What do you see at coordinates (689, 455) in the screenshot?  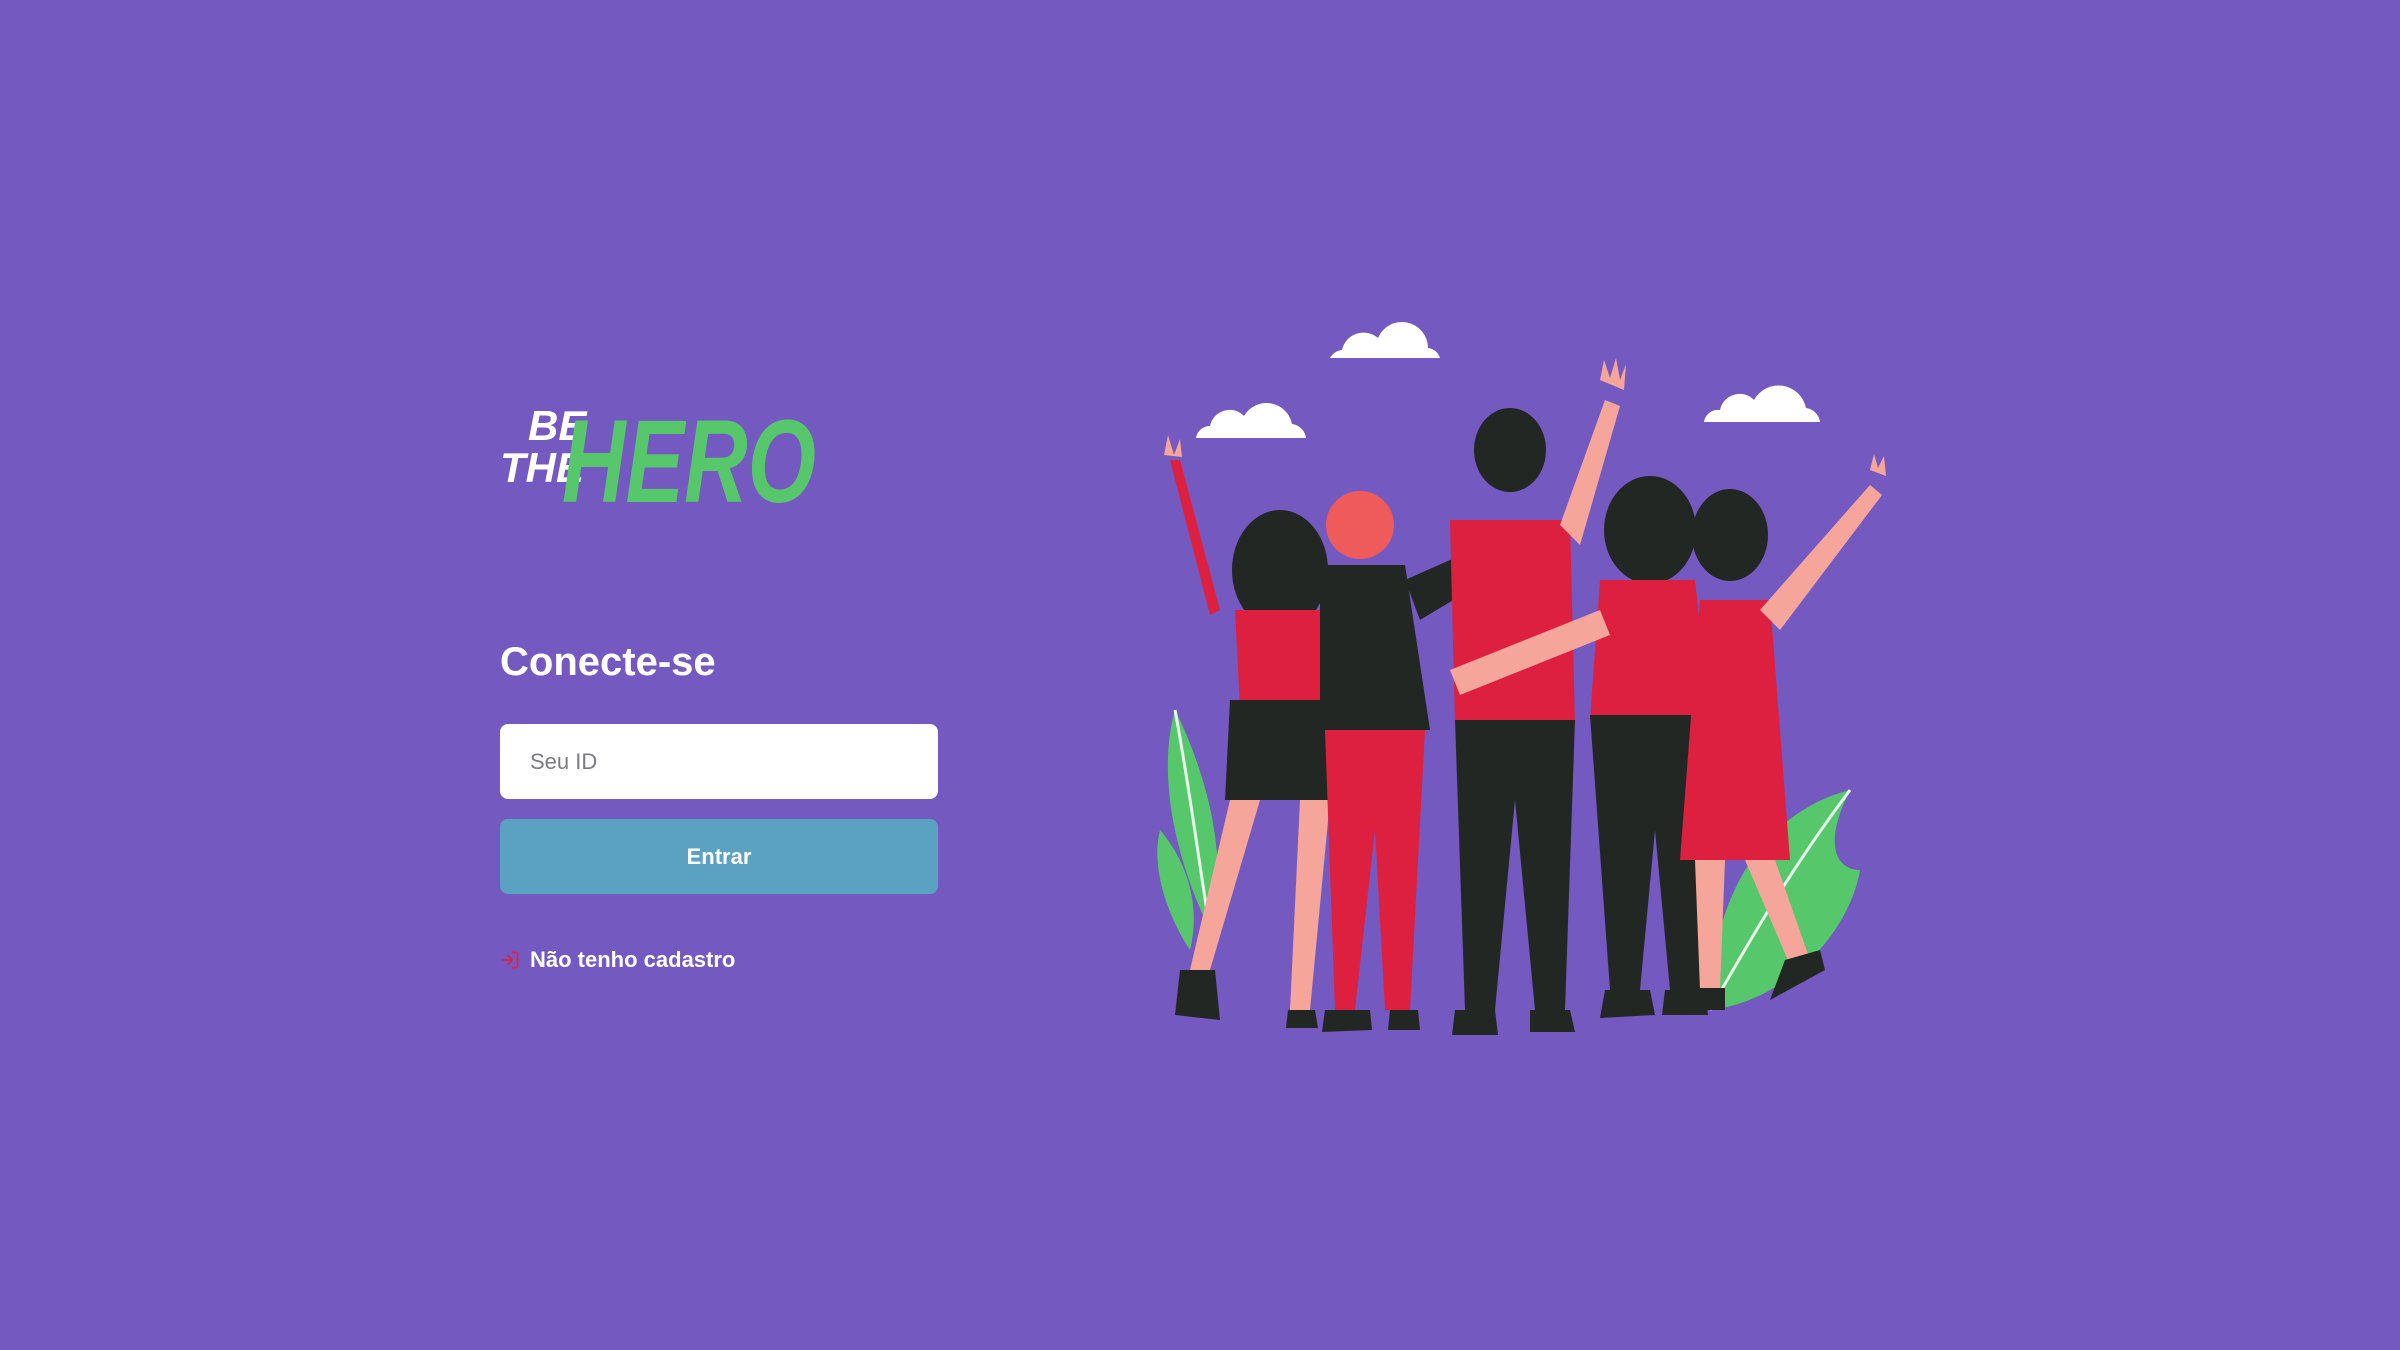 I see `logo-hero-text: HERO` at bounding box center [689, 455].